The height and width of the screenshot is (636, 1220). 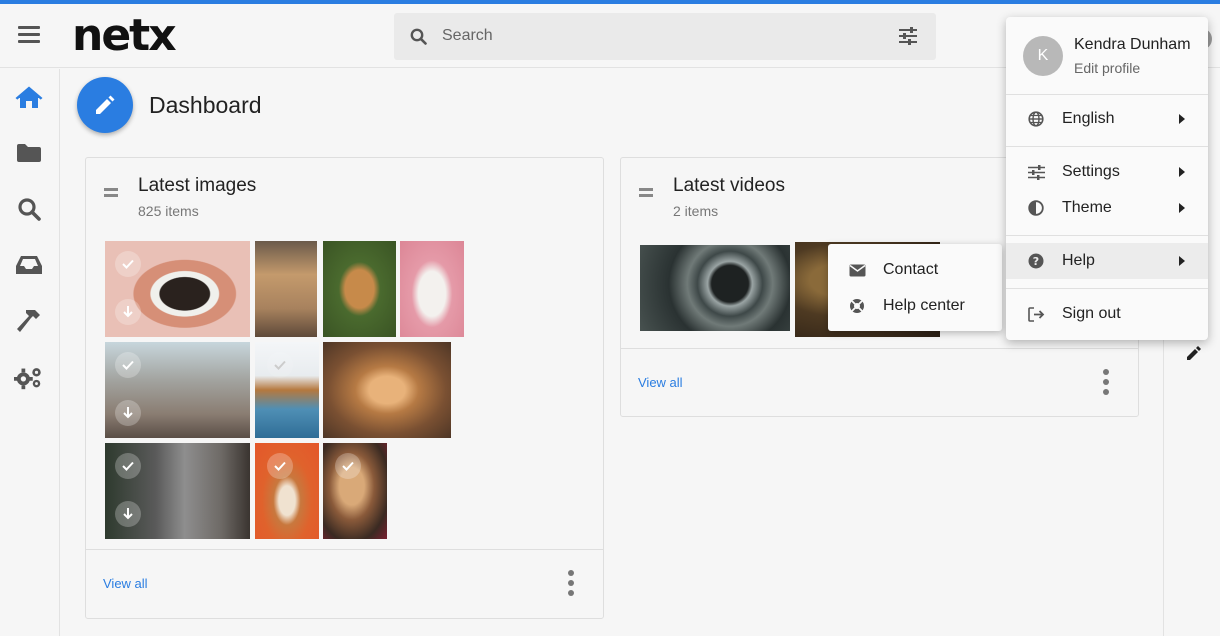 I want to click on folder-icon, so click(x=29, y=153).